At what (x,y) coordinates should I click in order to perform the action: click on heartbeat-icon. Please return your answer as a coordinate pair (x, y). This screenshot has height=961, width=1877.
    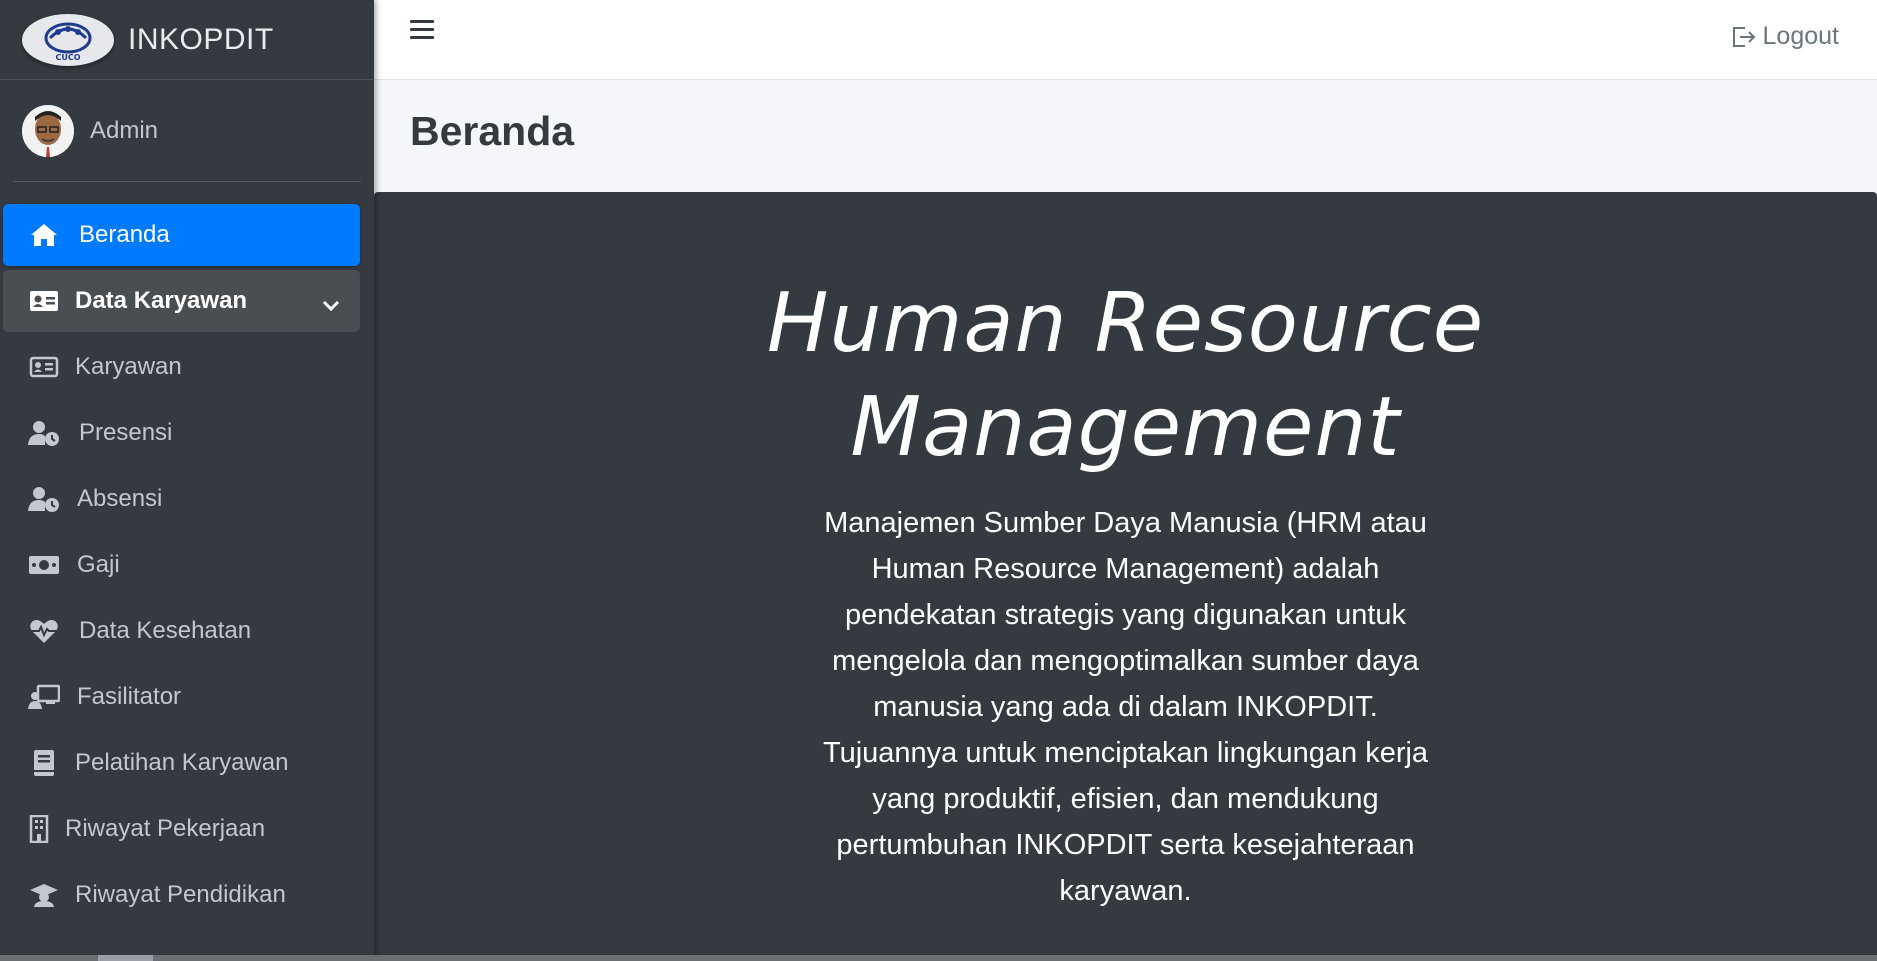
    Looking at the image, I should click on (44, 631).